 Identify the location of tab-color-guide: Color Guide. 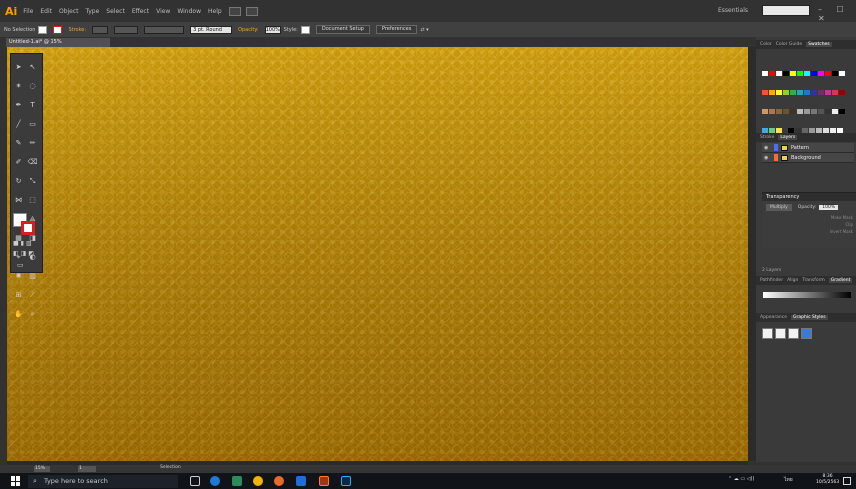
(789, 44).